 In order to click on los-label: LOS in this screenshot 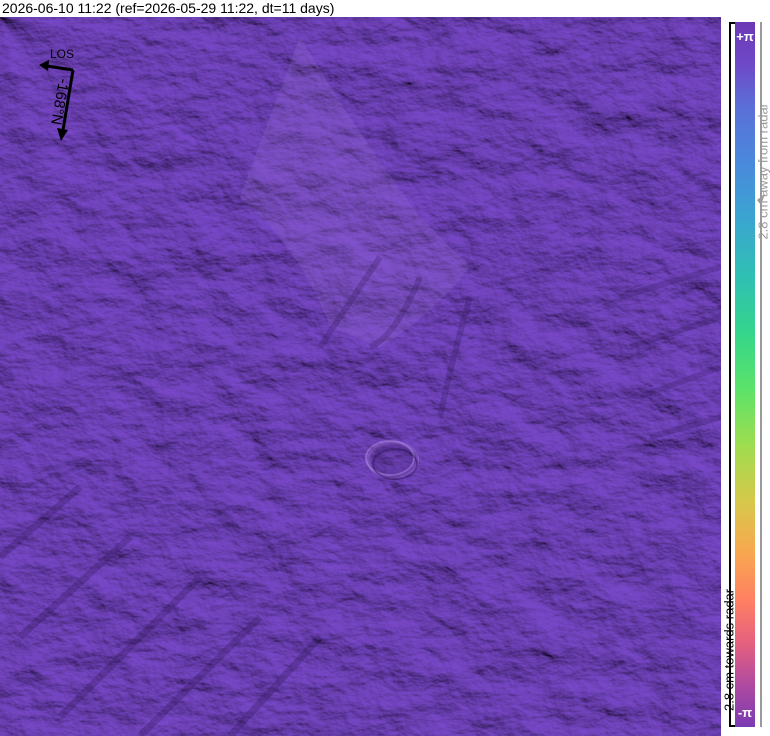, I will do `click(62, 54)`.